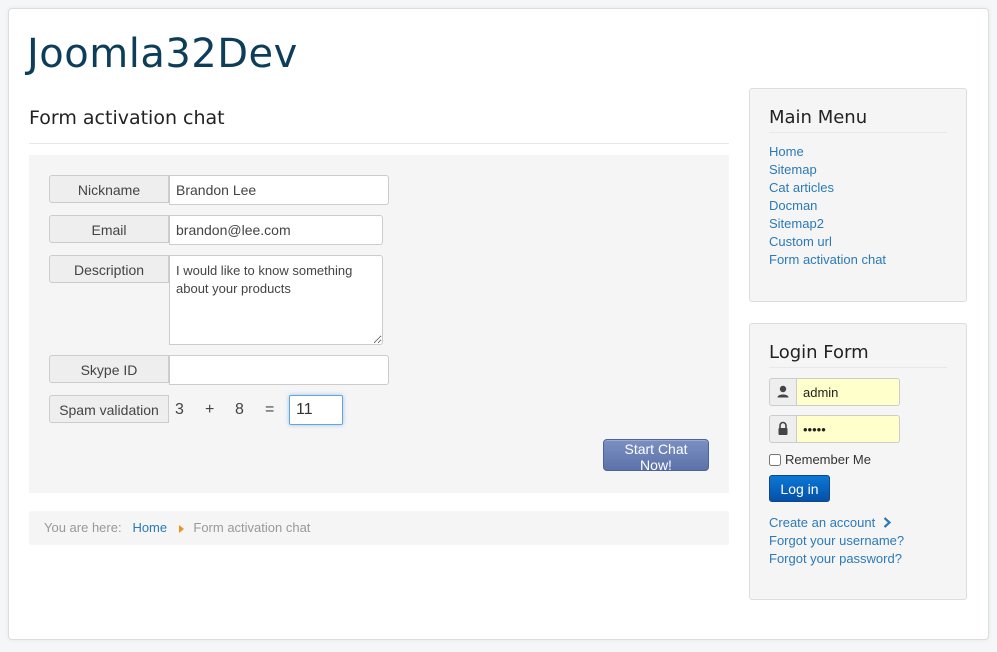 The height and width of the screenshot is (652, 997). What do you see at coordinates (162, 54) in the screenshot?
I see `site-title: Joomla32Dev` at bounding box center [162, 54].